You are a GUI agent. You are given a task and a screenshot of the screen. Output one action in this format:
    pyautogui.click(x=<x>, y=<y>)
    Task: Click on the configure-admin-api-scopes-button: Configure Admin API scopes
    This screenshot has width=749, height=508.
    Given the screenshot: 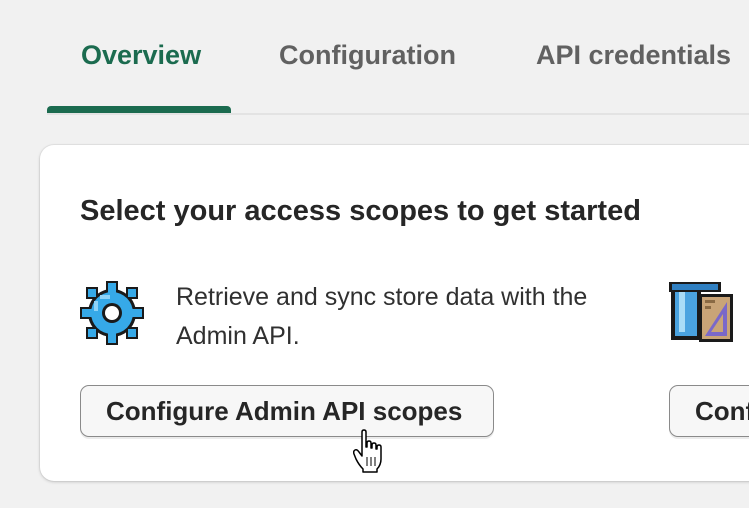 What is the action you would take?
    pyautogui.click(x=287, y=411)
    